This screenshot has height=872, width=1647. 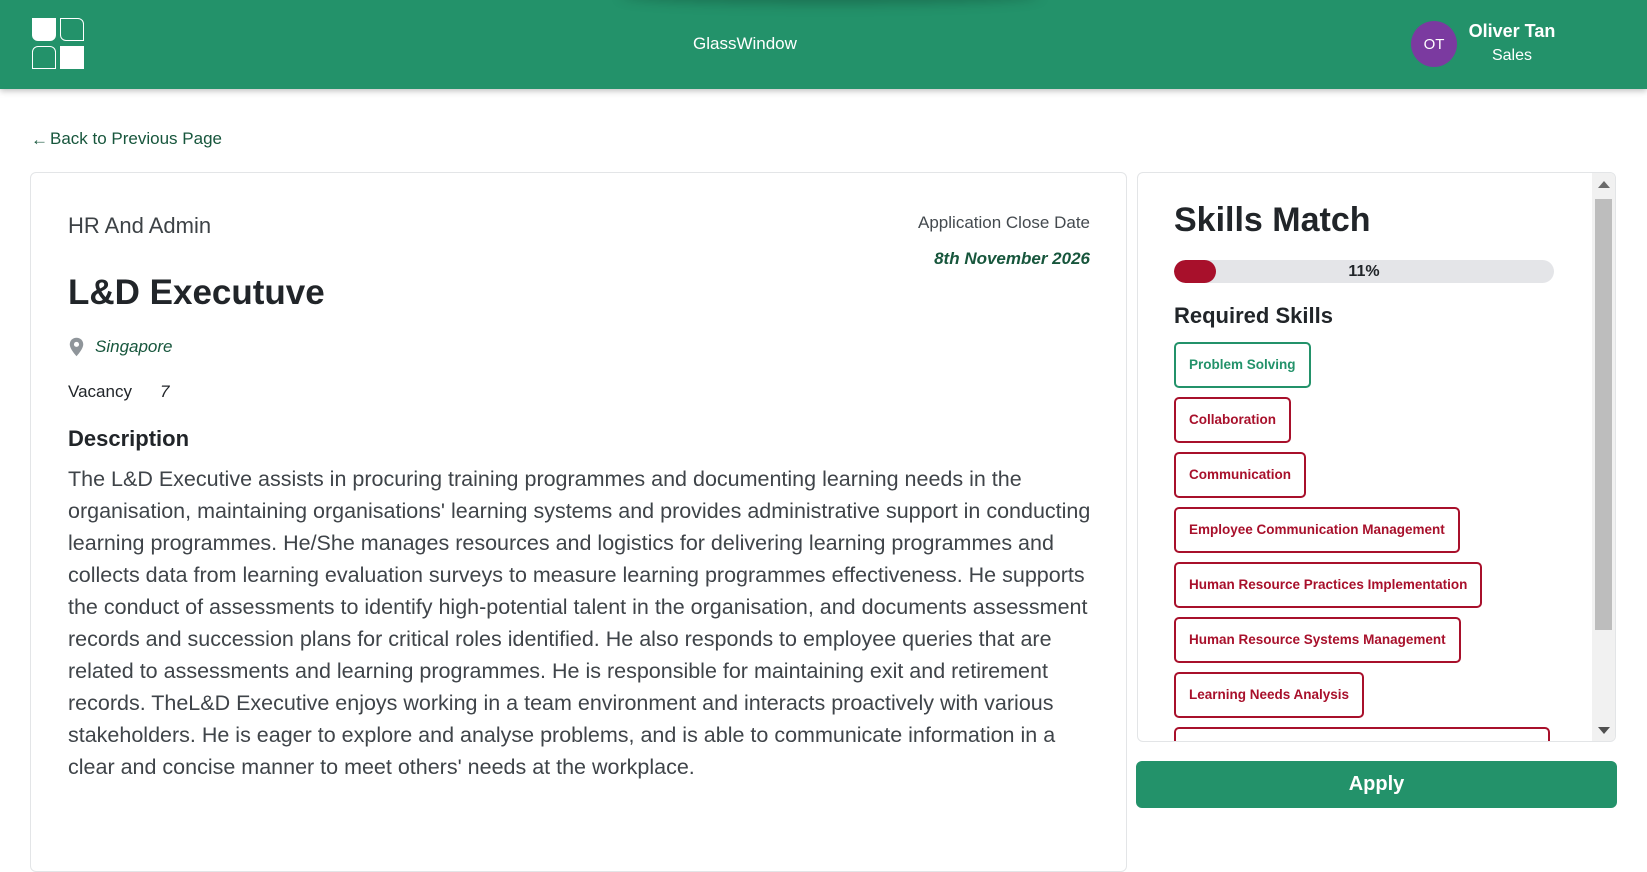 What do you see at coordinates (1434, 44) in the screenshot?
I see `avatar: OT` at bounding box center [1434, 44].